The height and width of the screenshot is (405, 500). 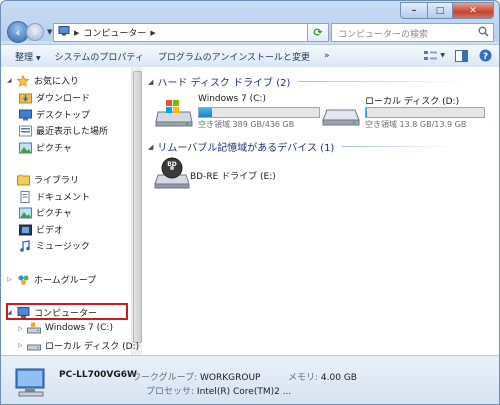 What do you see at coordinates (54, 114) in the screenshot?
I see `nav-desktop: デスクトップ` at bounding box center [54, 114].